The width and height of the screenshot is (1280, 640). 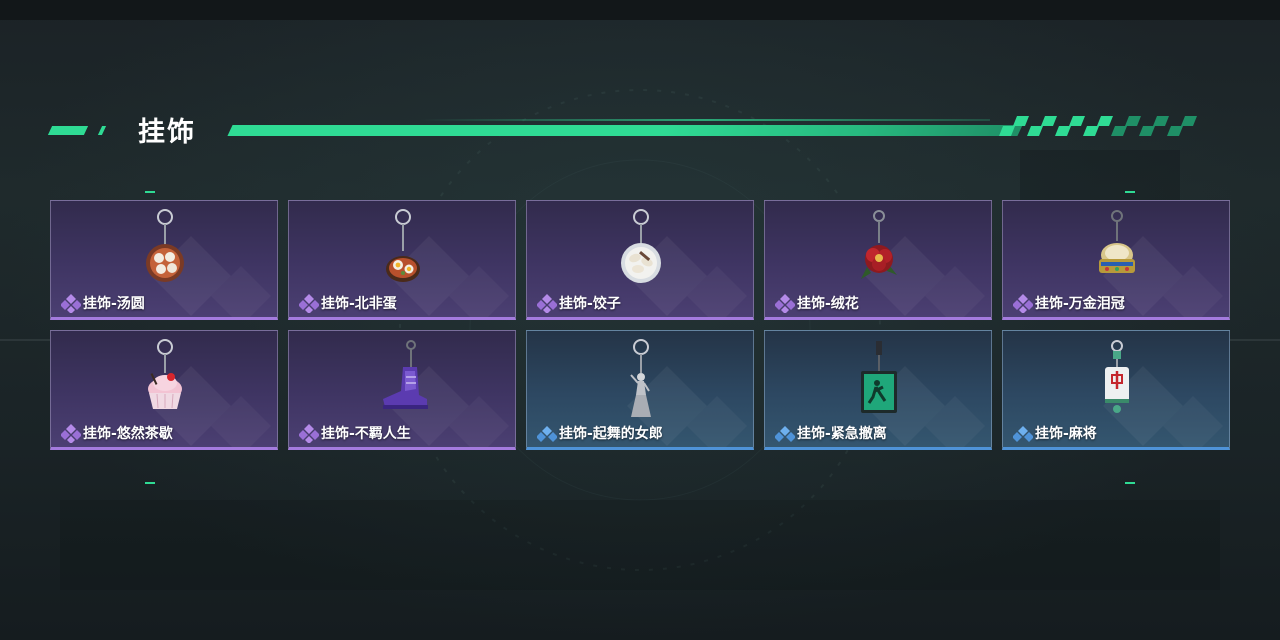 I want to click on charm-name: 挂饰-紧急撤离, so click(x=842, y=434).